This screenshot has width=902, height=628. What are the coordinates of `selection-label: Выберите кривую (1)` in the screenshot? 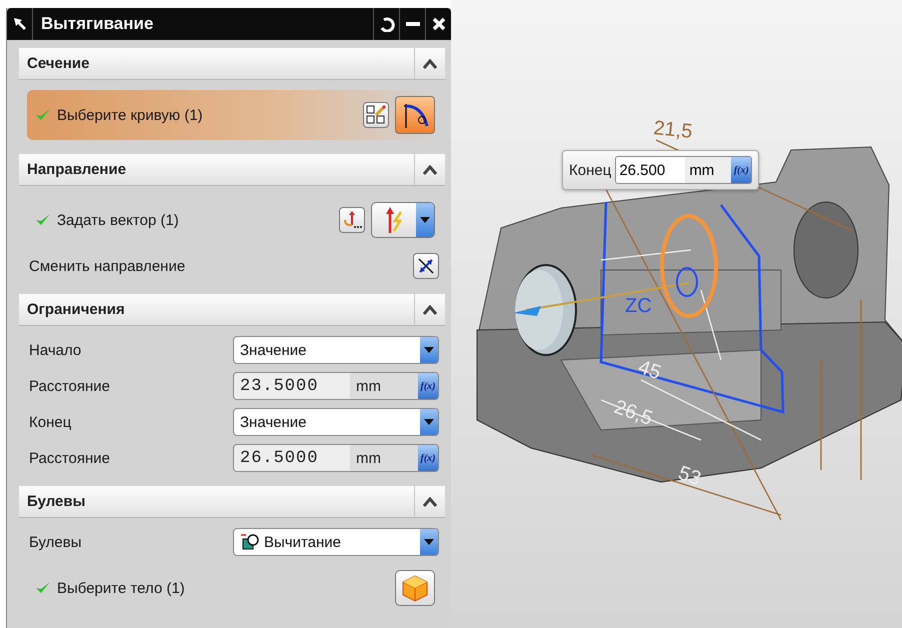 It's located at (130, 115).